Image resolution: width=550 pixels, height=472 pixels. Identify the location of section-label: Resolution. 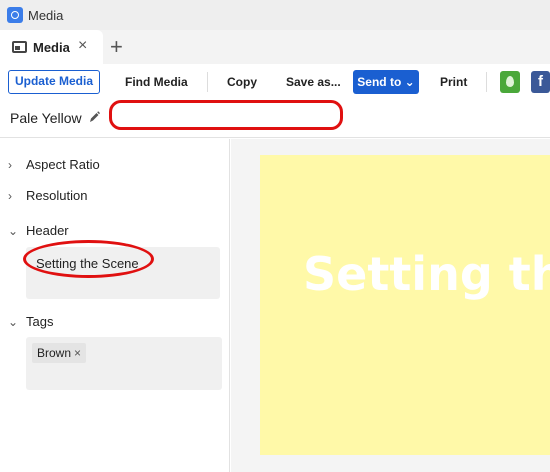
(57, 195).